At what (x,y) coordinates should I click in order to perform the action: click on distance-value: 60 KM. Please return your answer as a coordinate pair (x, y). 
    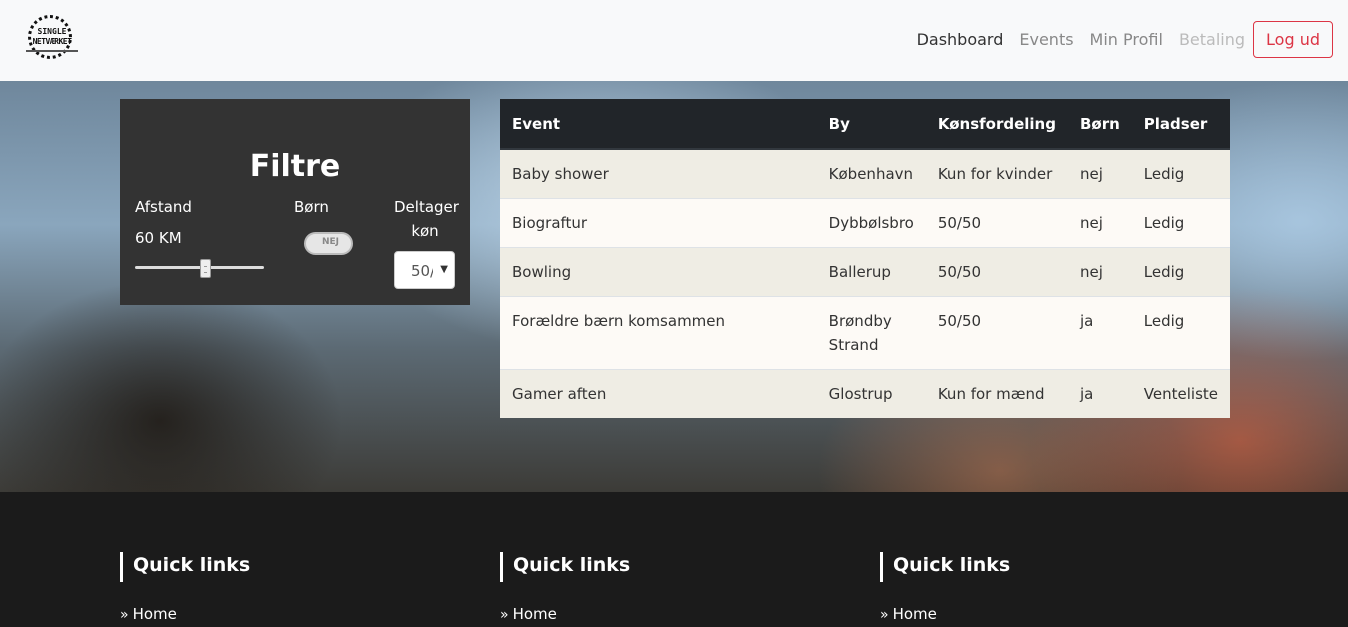
    Looking at the image, I should click on (158, 238).